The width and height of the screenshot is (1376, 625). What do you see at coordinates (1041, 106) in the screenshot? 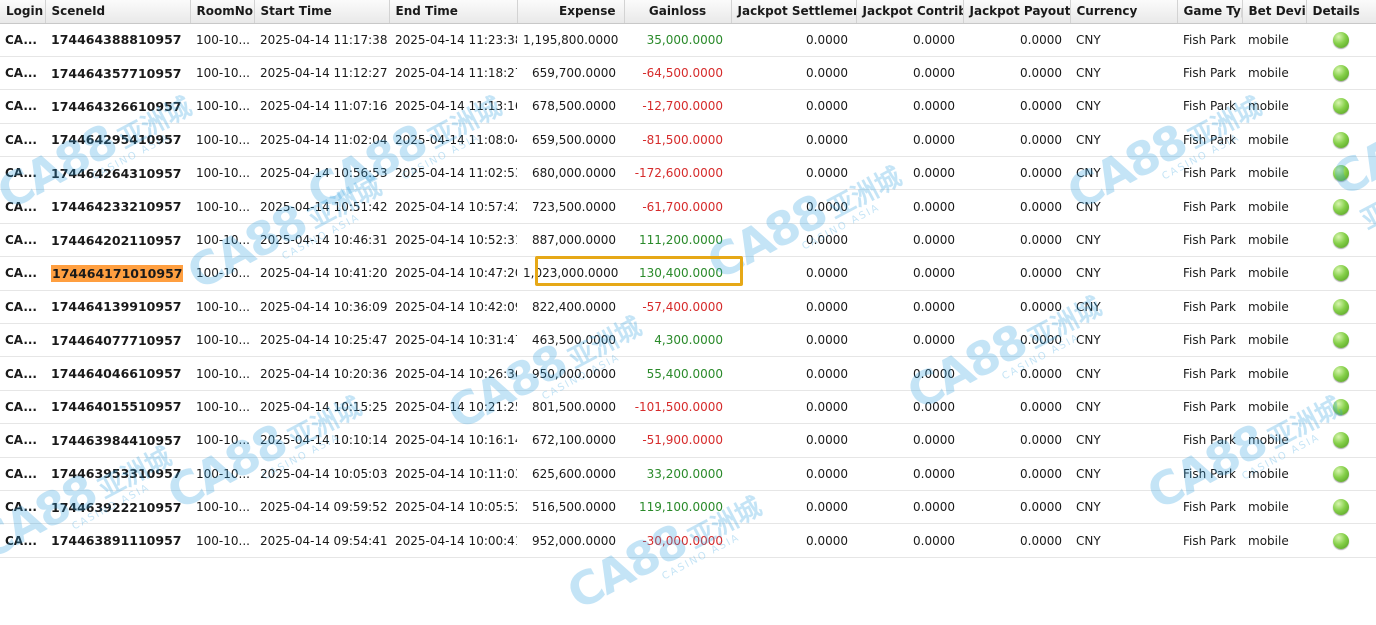
I see `cell-jp-payout-text: 0.0000` at bounding box center [1041, 106].